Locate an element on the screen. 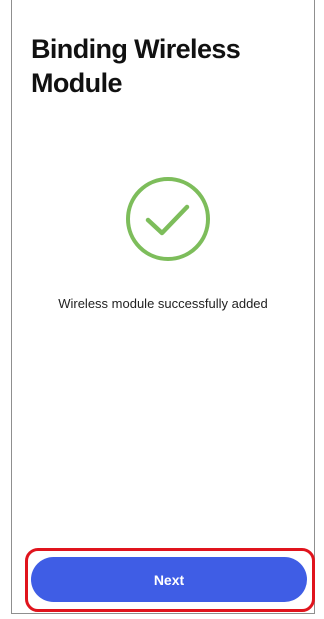 The width and height of the screenshot is (324, 619). check-circle-icon is located at coordinates (168, 219).